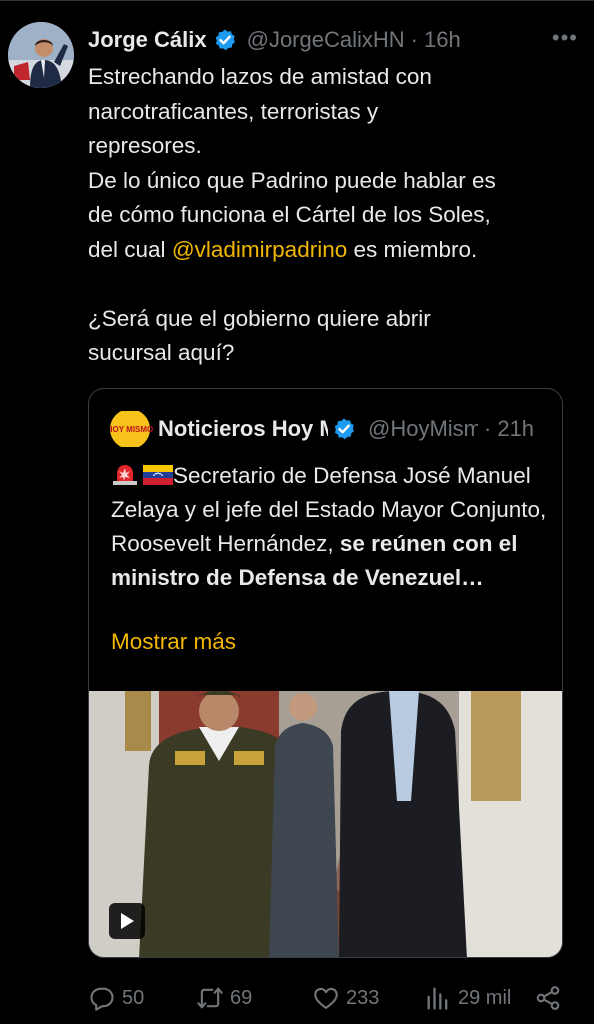 This screenshot has height=1024, width=594. I want to click on quoted-author-name: Noticieros Hoy Mismo, so click(243, 429).